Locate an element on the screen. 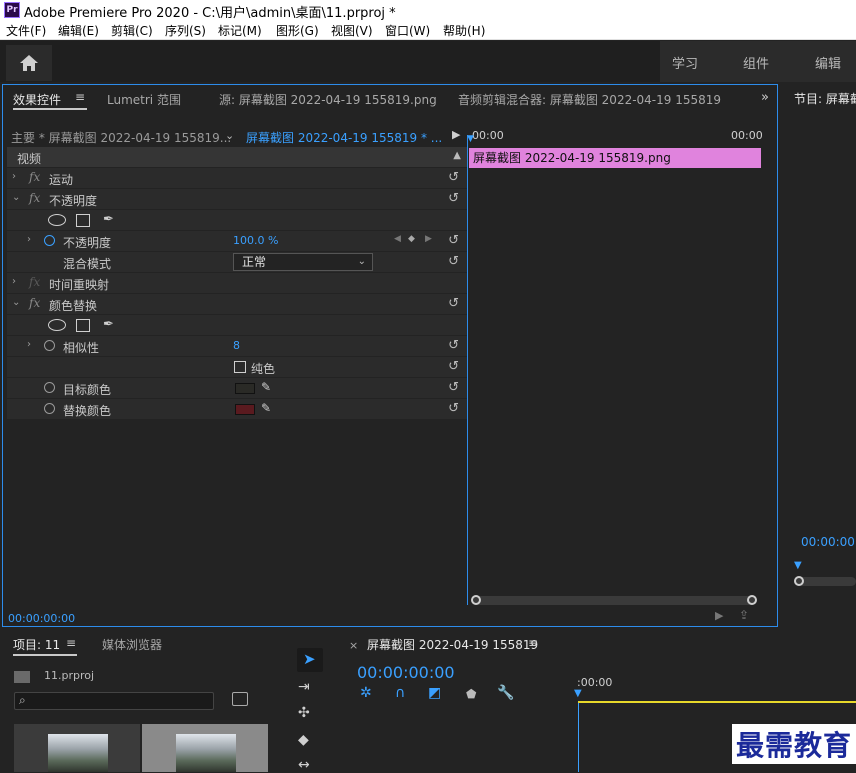 The width and height of the screenshot is (856, 773). menu-edit: 编辑(E) is located at coordinates (78, 30).